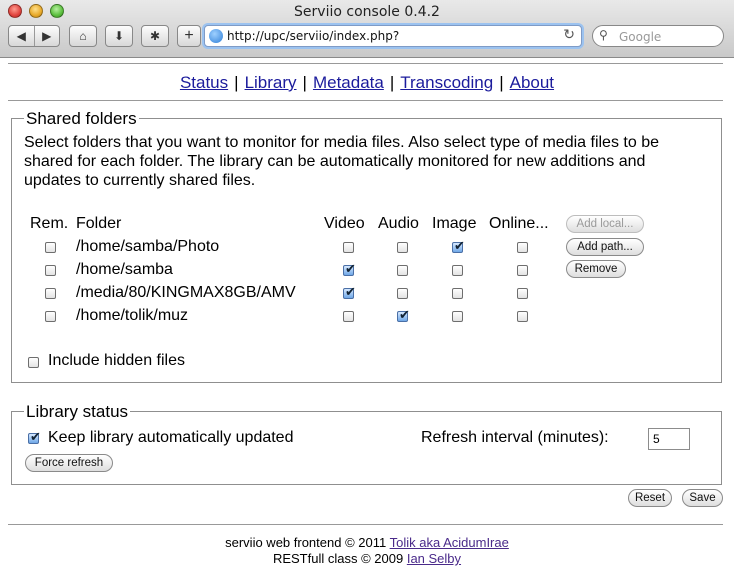 The width and height of the screenshot is (734, 574). Describe the element at coordinates (46, 36) in the screenshot. I see `forward-button: ▶` at that location.